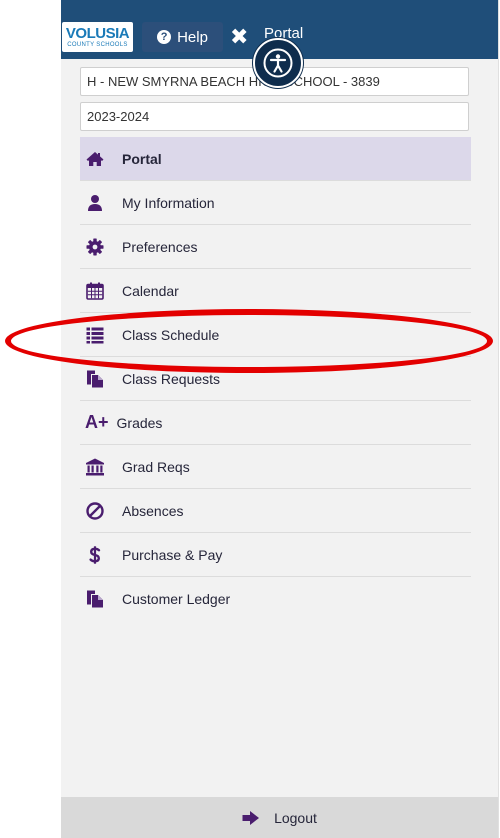 Image resolution: width=500 pixels, height=838 pixels. What do you see at coordinates (171, 334) in the screenshot?
I see `menu-label-class-schedule: Class Schedule` at bounding box center [171, 334].